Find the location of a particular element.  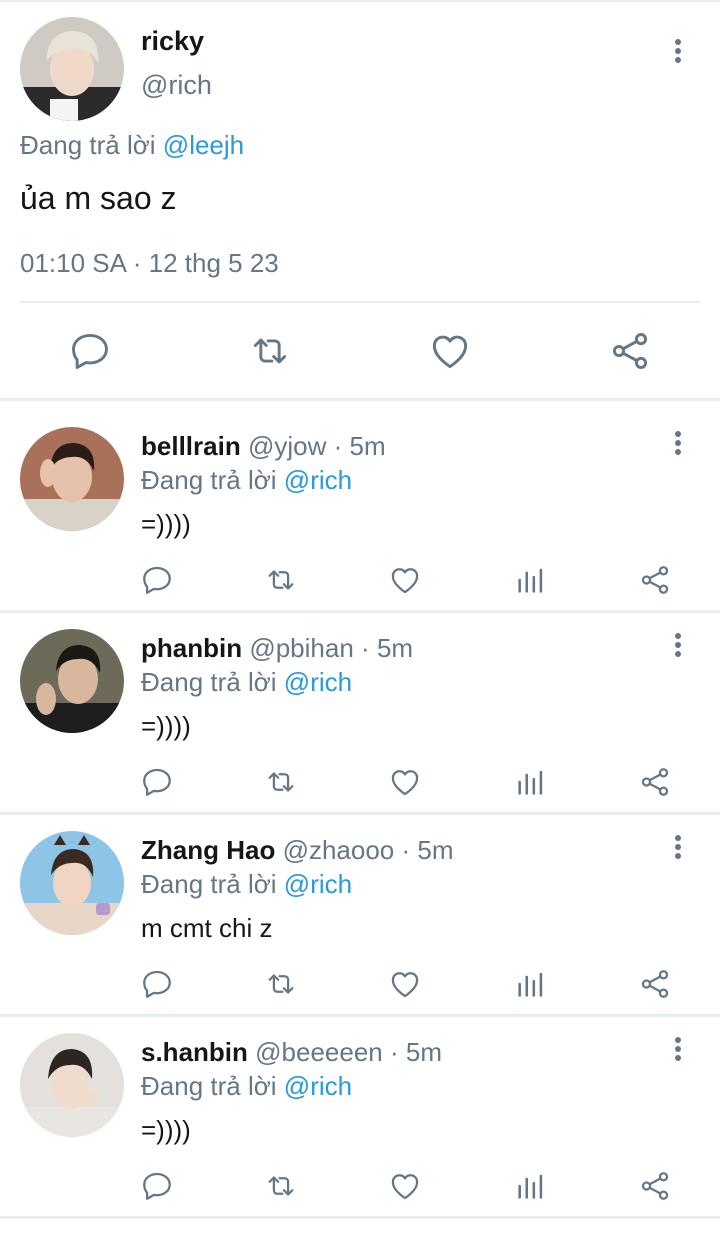

display-name: belllrain is located at coordinates (191, 446).